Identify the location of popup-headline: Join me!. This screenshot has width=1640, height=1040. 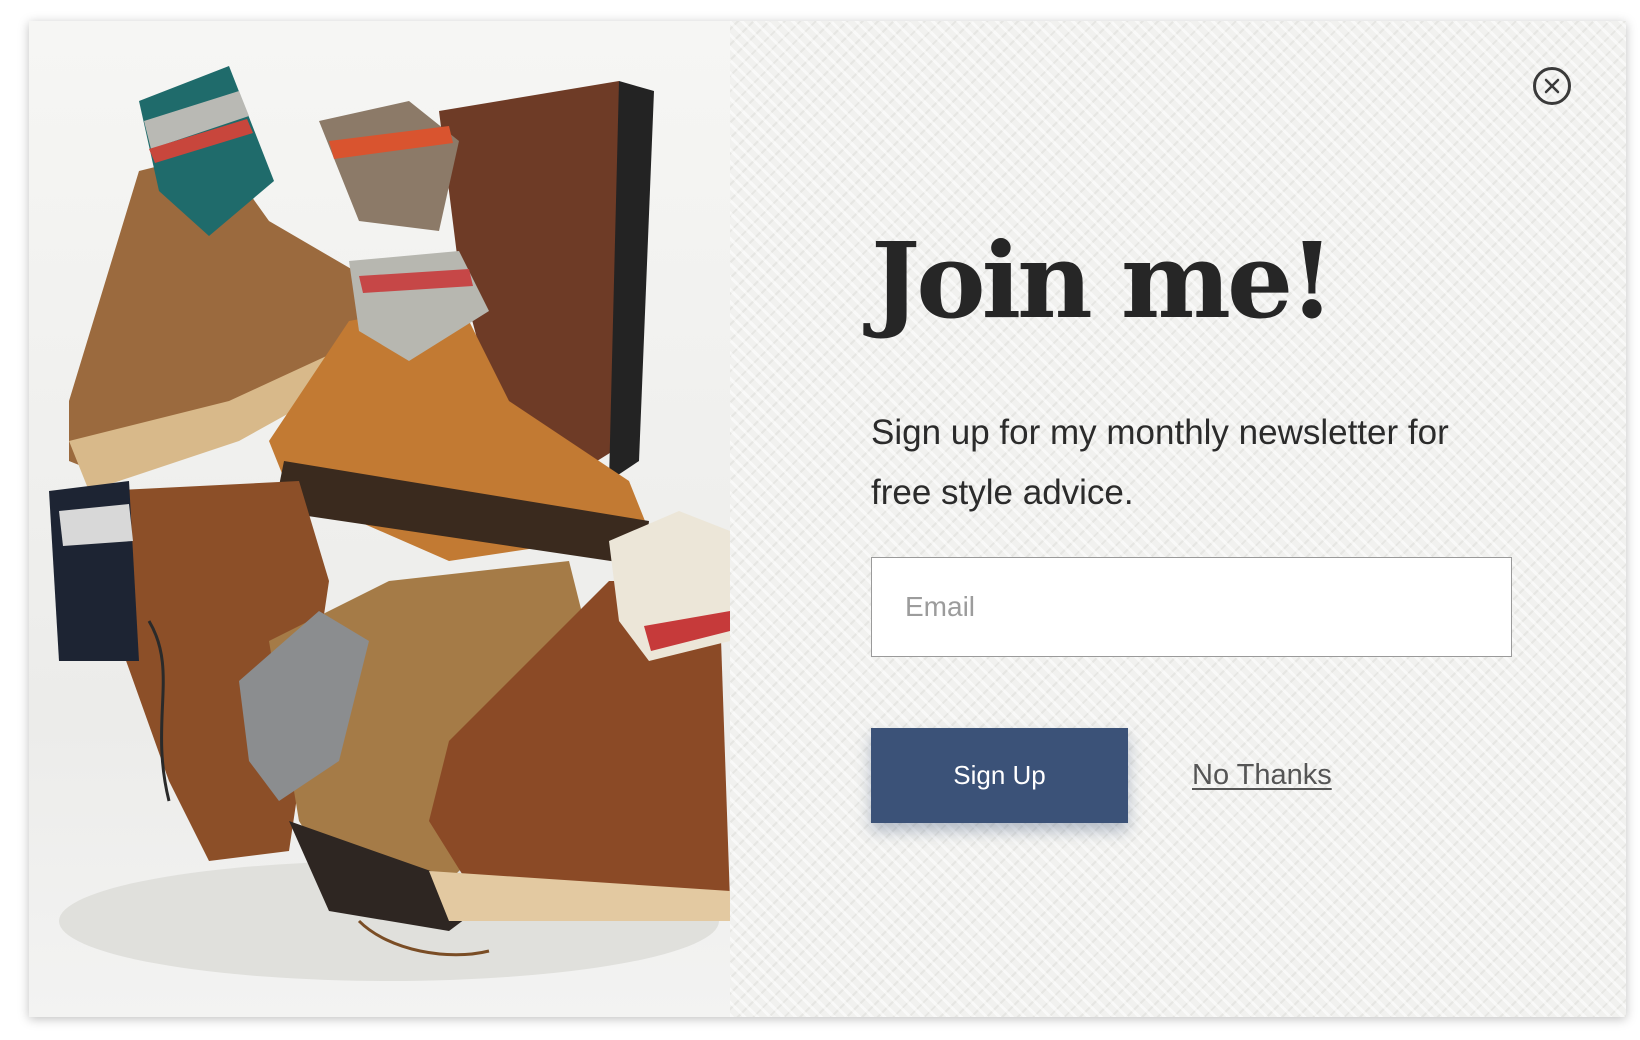
(1103, 280).